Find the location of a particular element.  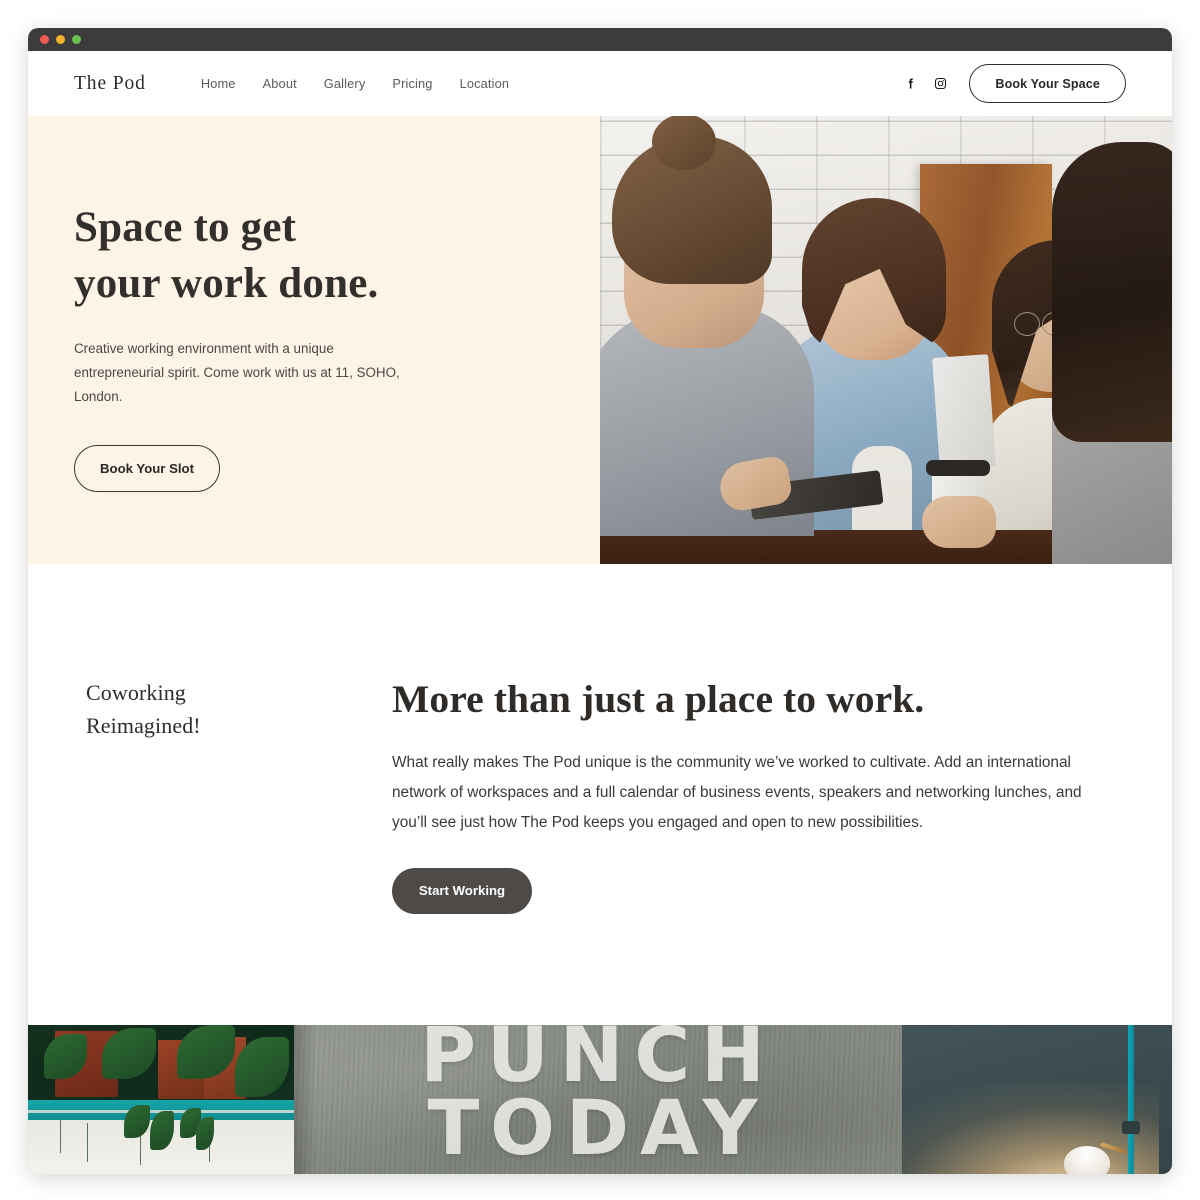

gallery-image-wall-lamp is located at coordinates (1037, 1099).